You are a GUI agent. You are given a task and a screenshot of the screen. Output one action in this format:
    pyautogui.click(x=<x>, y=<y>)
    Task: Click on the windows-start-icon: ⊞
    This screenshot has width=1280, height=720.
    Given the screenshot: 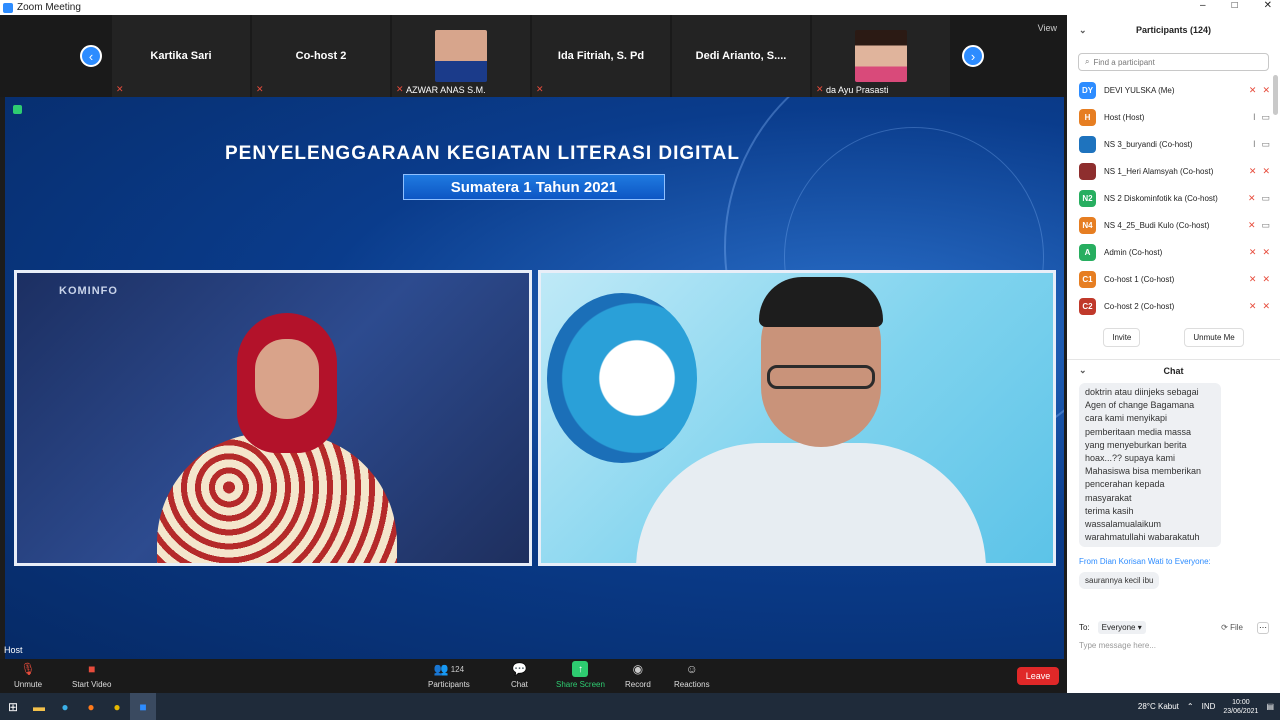 What is the action you would take?
    pyautogui.click(x=13, y=706)
    